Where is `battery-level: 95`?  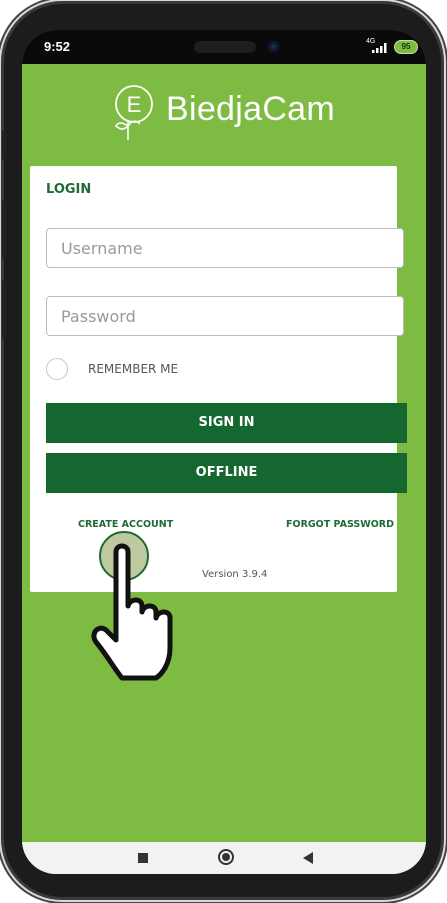 battery-level: 95 is located at coordinates (406, 46).